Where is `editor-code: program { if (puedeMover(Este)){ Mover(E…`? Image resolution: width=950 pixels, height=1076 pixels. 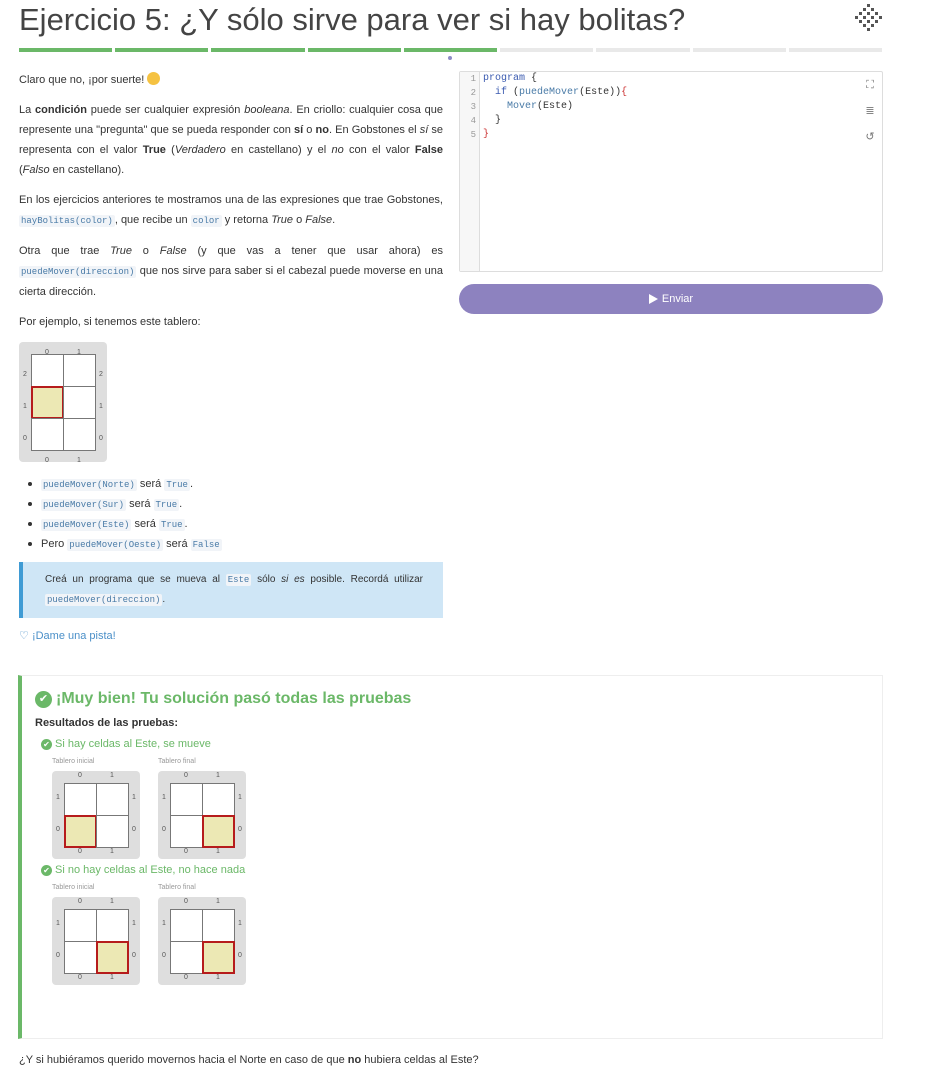 editor-code: program { if (puedeMover(Este)){ Mover(E… is located at coordinates (555, 107).